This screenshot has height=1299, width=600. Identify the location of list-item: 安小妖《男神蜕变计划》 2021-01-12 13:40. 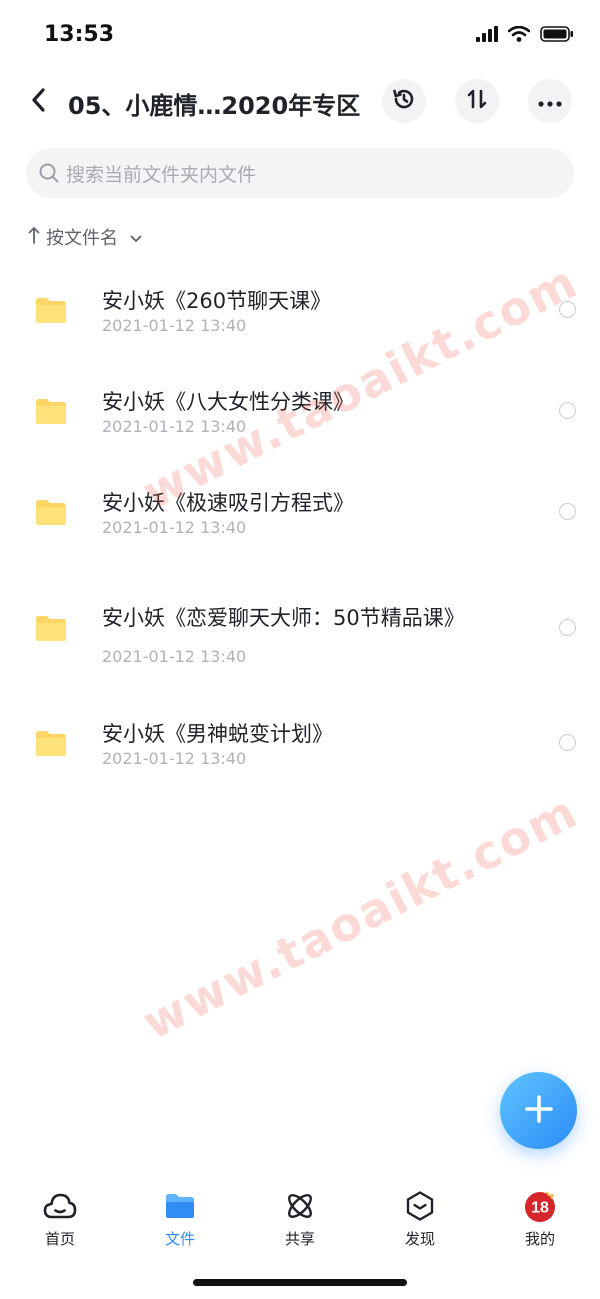
(300, 753).